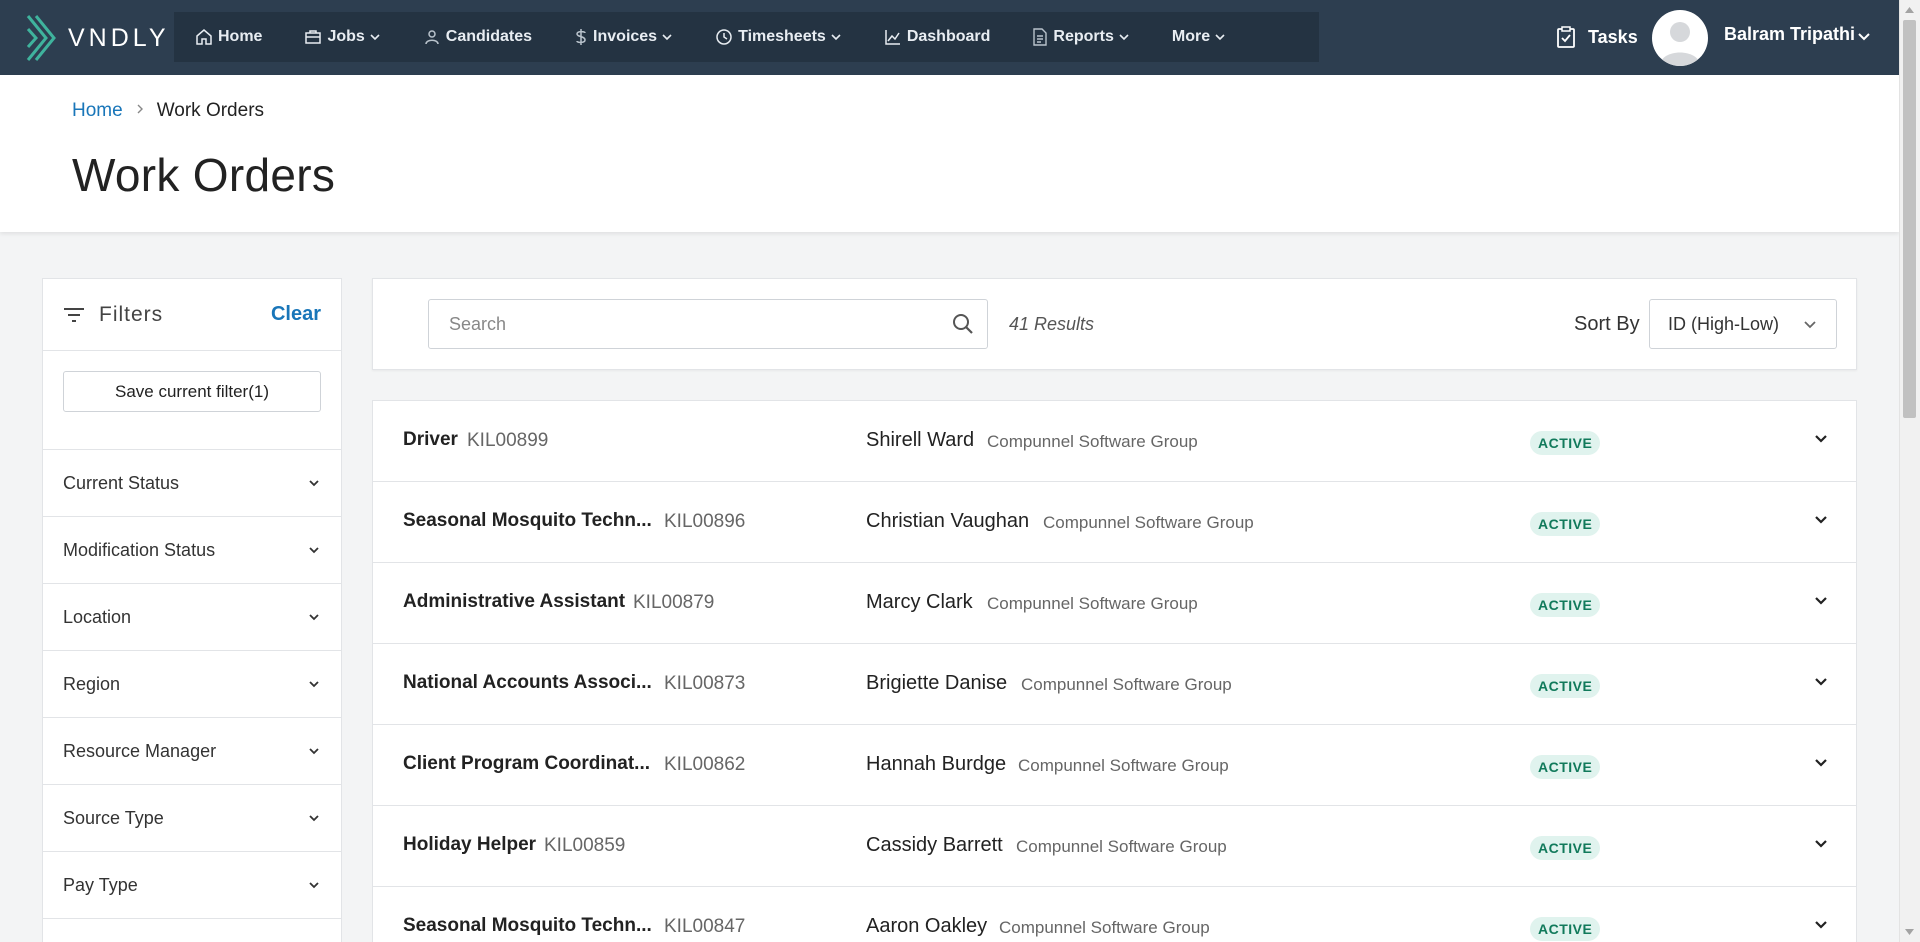 The height and width of the screenshot is (942, 1920). I want to click on user-avatar-icon, so click(1680, 44).